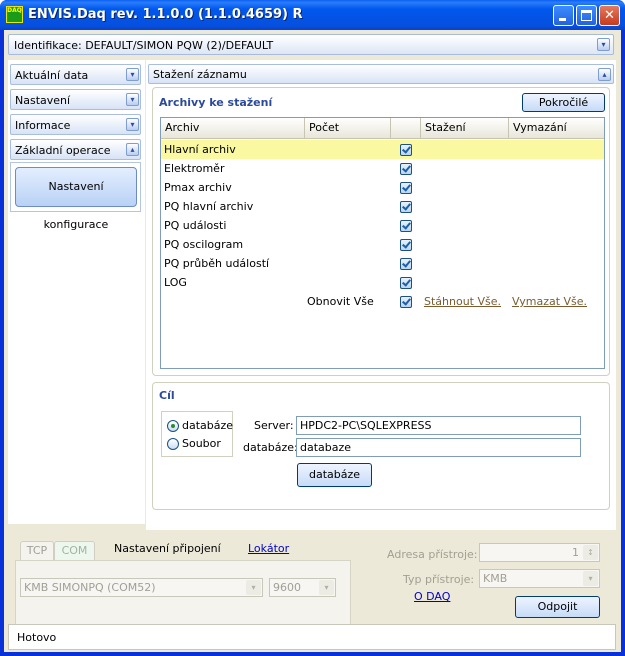 The height and width of the screenshot is (656, 625). I want to click on archive-name: Elektroměr, so click(194, 168).